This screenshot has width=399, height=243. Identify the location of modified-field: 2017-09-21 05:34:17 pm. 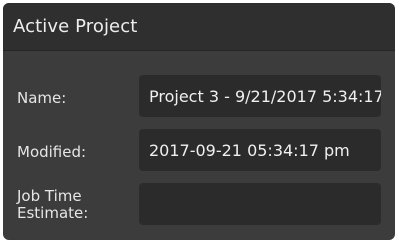
(260, 150).